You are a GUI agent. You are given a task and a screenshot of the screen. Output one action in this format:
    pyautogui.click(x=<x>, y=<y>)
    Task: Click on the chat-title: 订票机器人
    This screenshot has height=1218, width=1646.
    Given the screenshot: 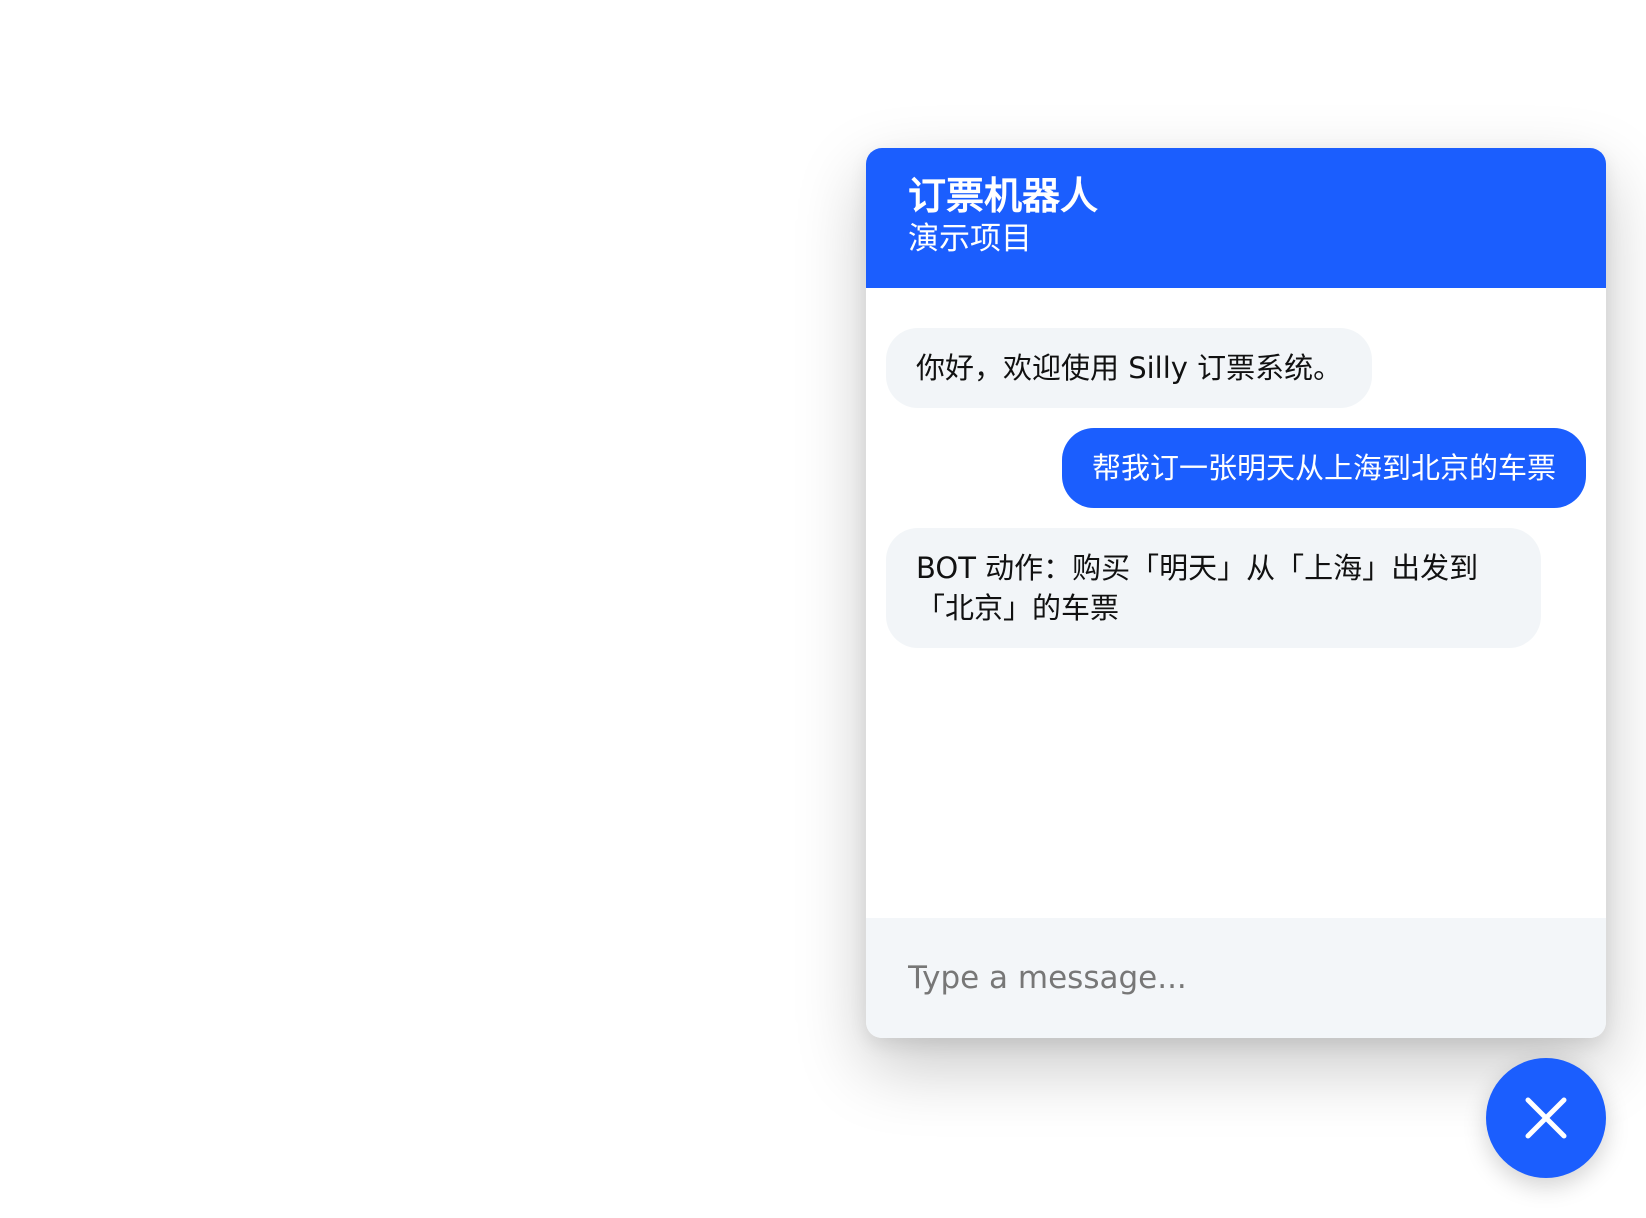 What is the action you would take?
    pyautogui.click(x=1003, y=196)
    